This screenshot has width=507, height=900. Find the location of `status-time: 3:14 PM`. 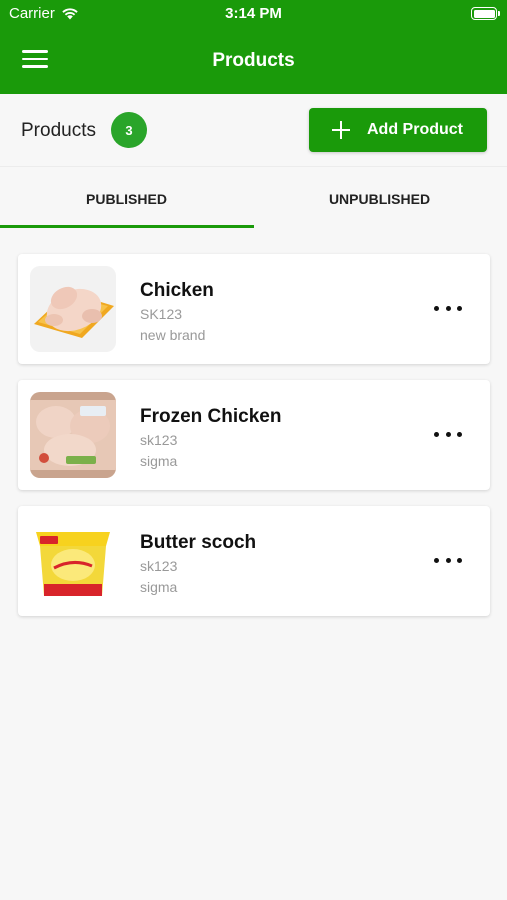

status-time: 3:14 PM is located at coordinates (253, 13).